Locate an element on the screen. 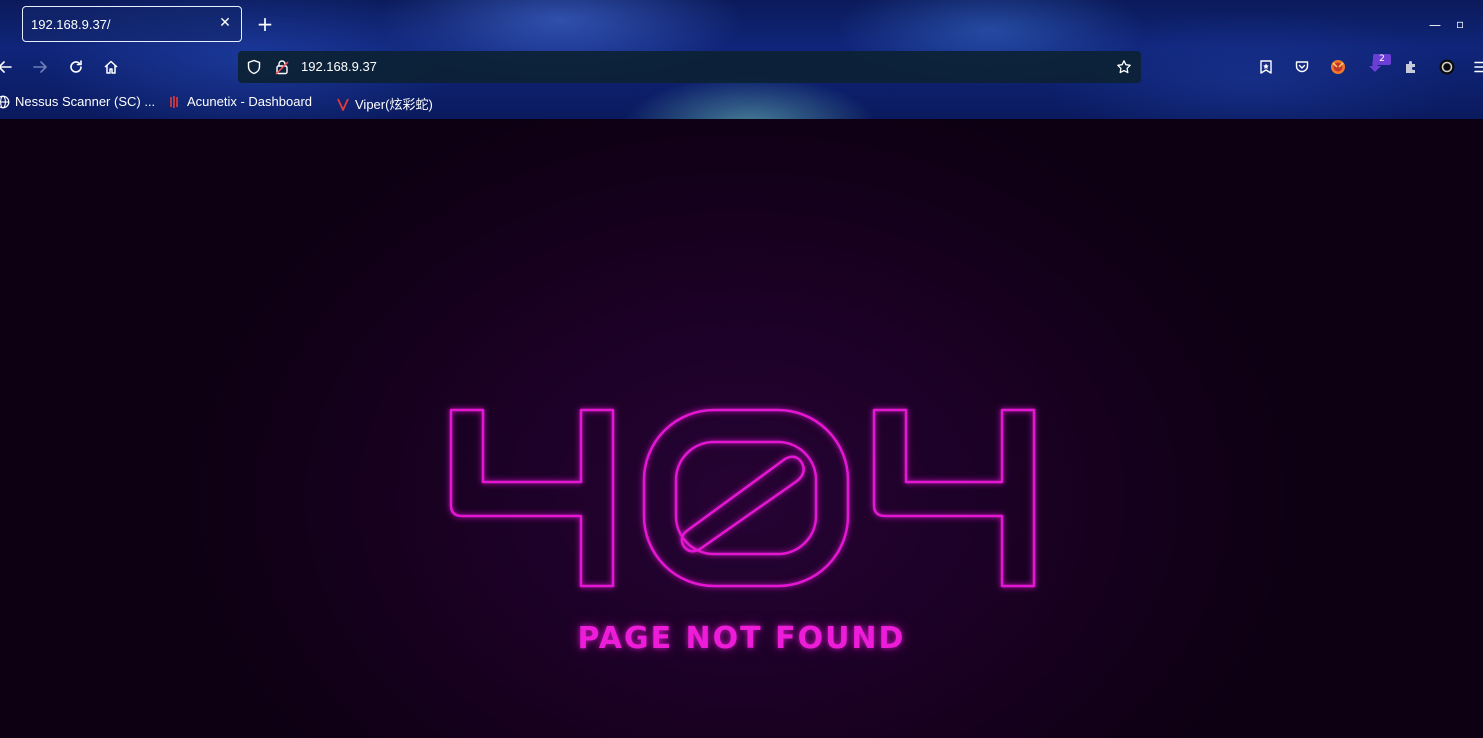  minimize-button: — is located at coordinates (1435, 25).